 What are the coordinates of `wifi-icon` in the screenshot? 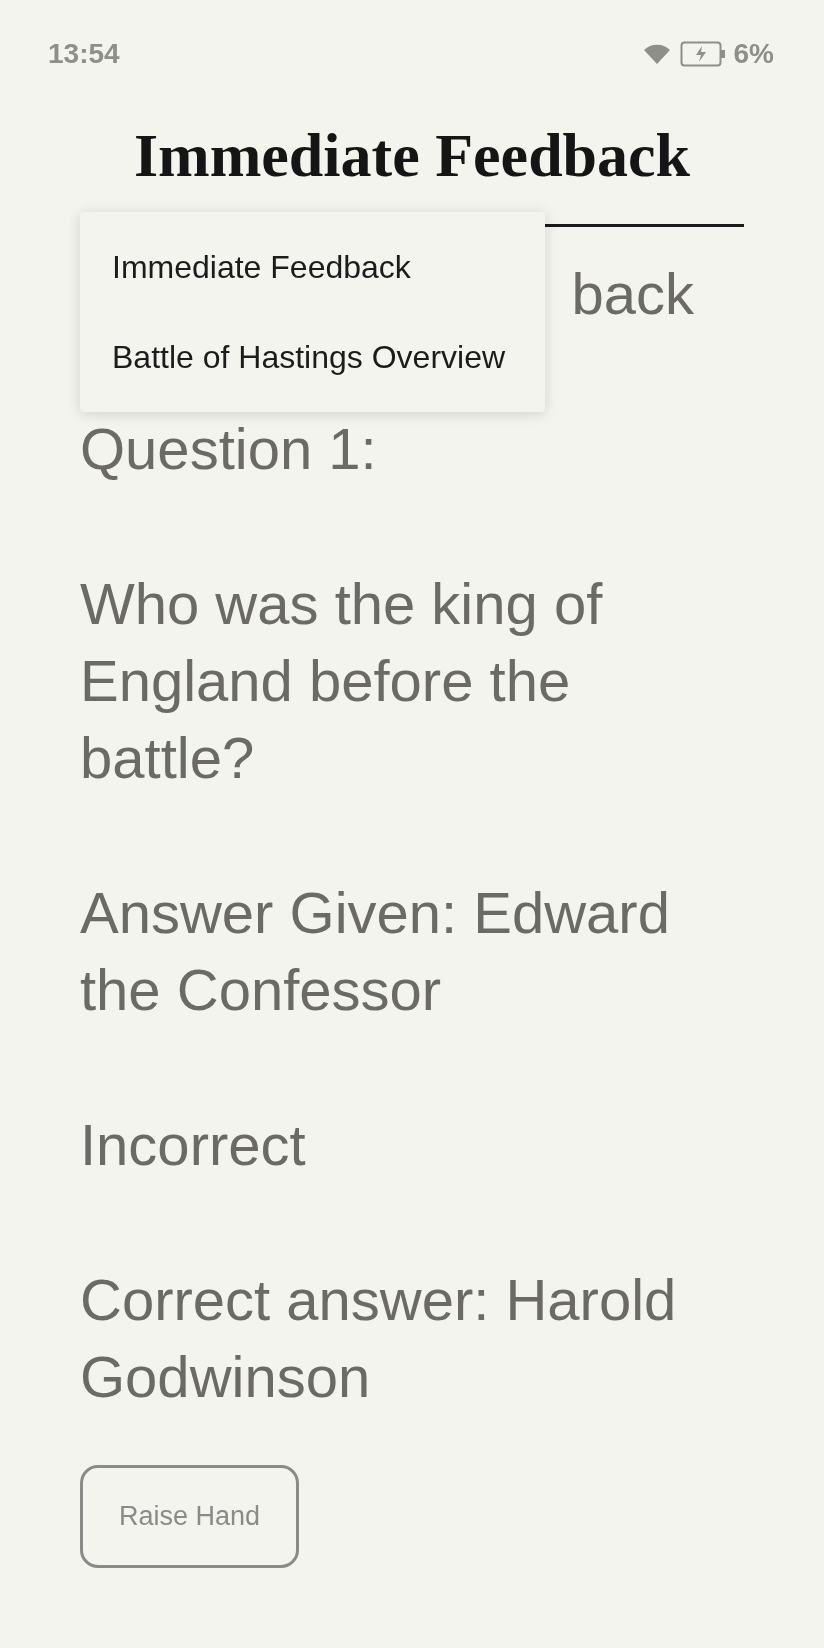 It's located at (656, 54).